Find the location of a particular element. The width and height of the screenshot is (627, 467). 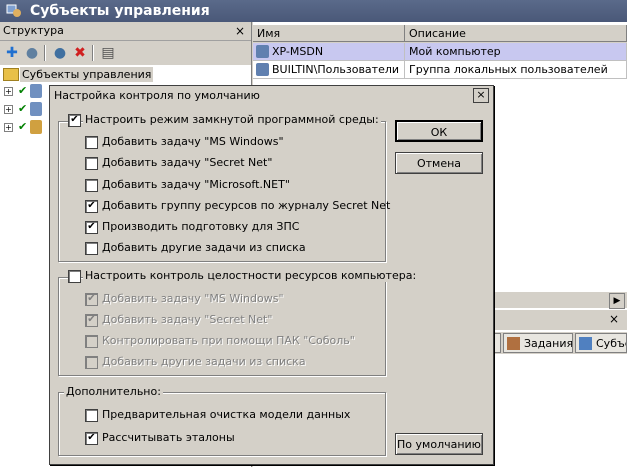

tab-tasks: Задания is located at coordinates (538, 343).